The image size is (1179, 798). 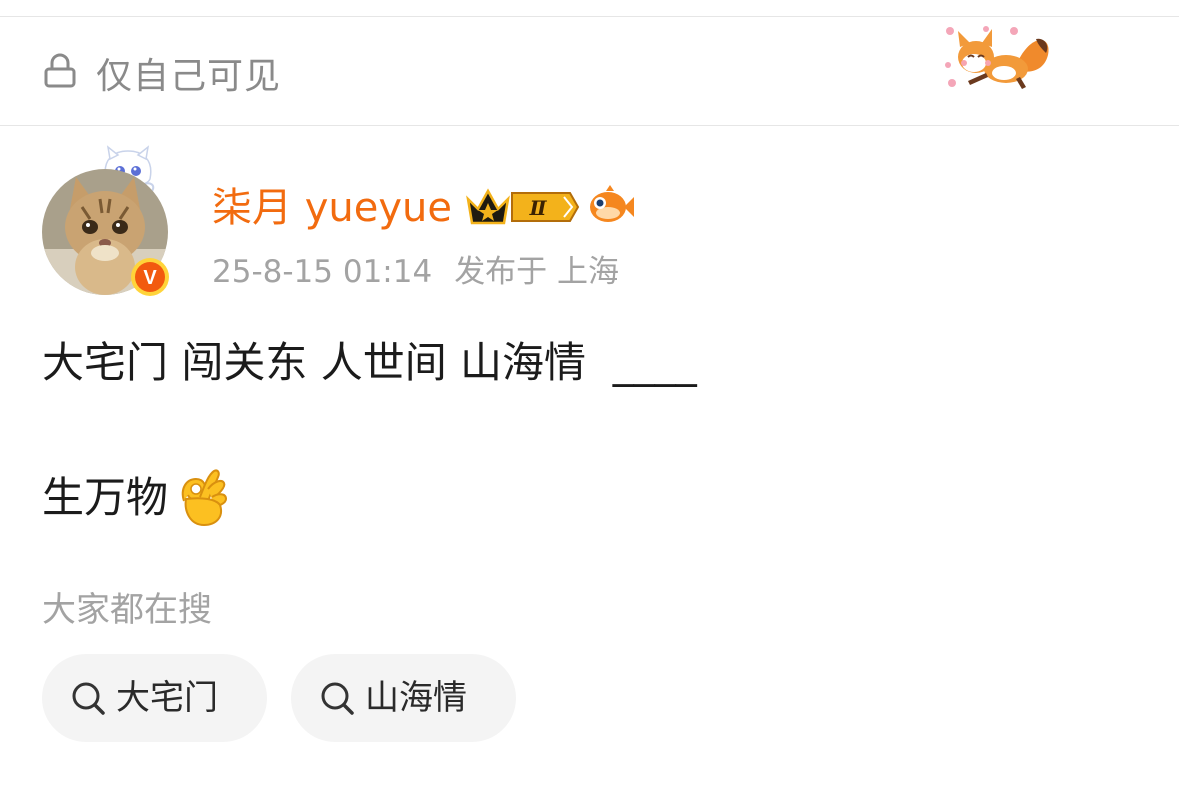 What do you see at coordinates (997, 57) in the screenshot?
I see `fox-sticker-icon` at bounding box center [997, 57].